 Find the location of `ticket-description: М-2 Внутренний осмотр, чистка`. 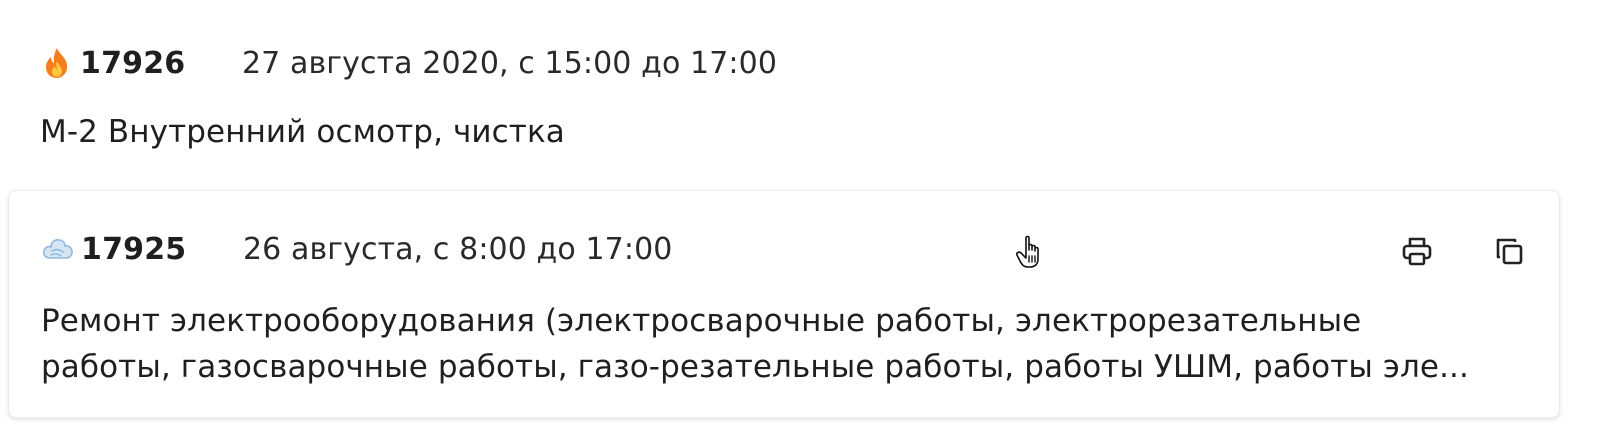

ticket-description: М-2 Внутренний осмотр, чистка is located at coordinates (302, 132).